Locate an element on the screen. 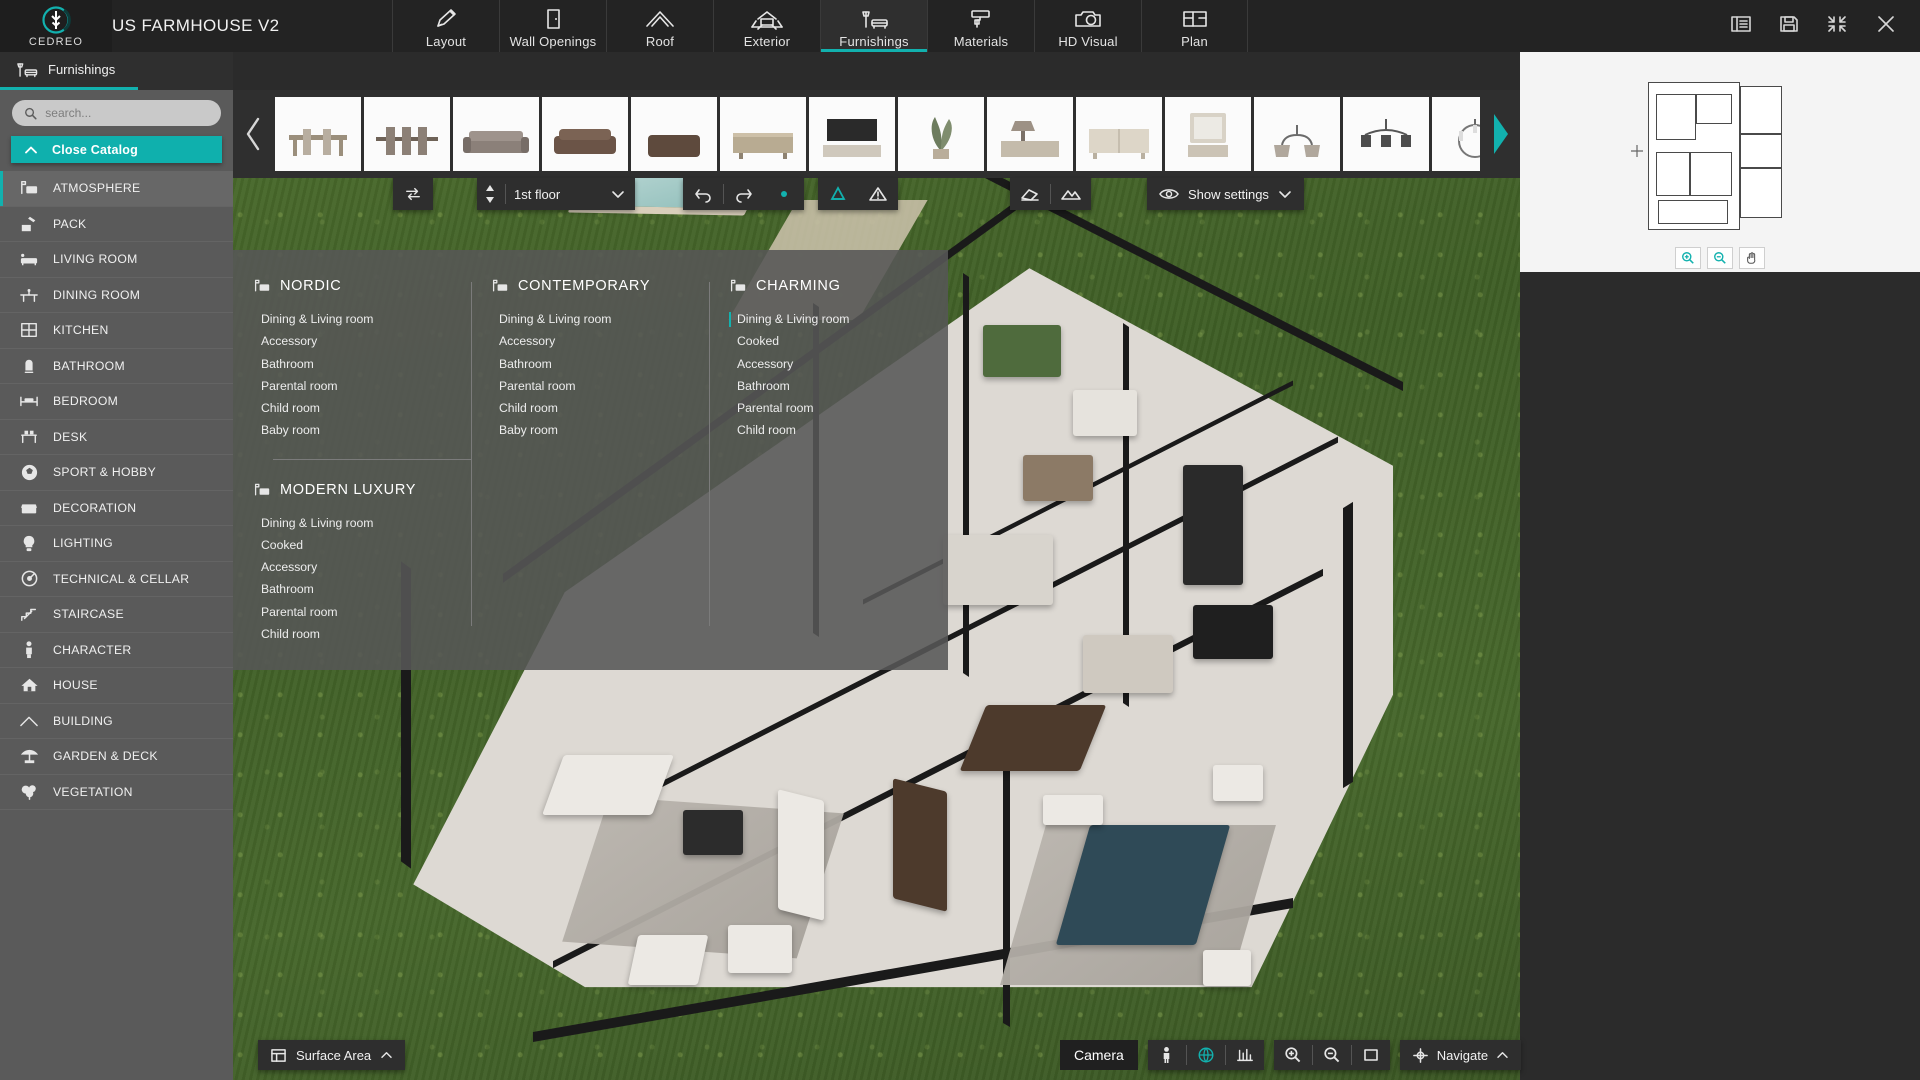 The width and height of the screenshot is (1920, 1080). sidebar-item-vegetation: VEGETATION is located at coordinates (116, 792).